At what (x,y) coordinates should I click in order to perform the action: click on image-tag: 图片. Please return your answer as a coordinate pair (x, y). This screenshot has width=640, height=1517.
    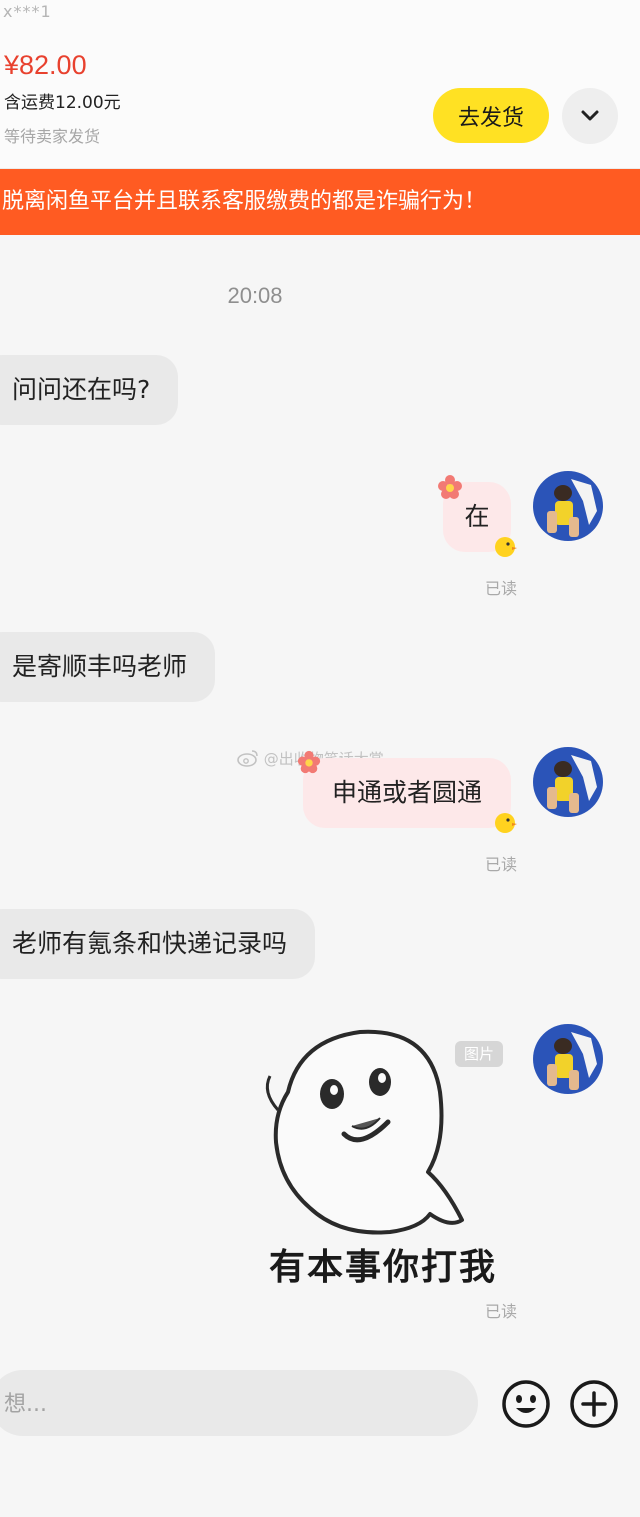
    Looking at the image, I should click on (479, 1054).